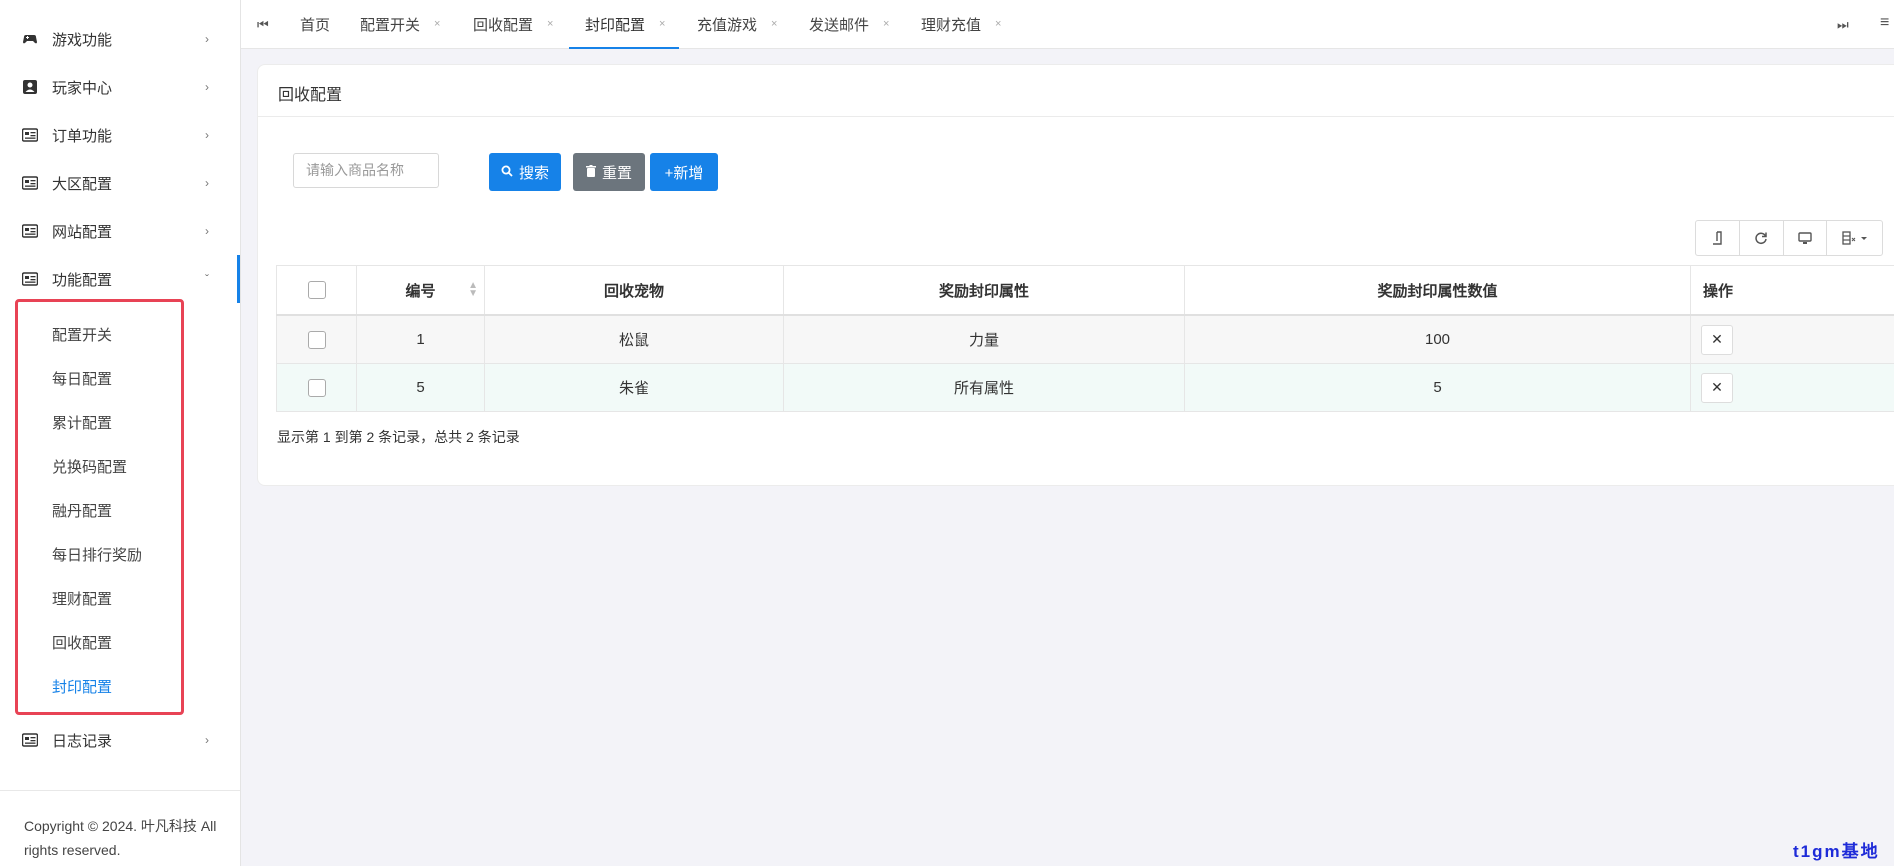  Describe the element at coordinates (120, 740) in the screenshot. I see `sidebar-item-log-records: 日志记录 ›` at that location.